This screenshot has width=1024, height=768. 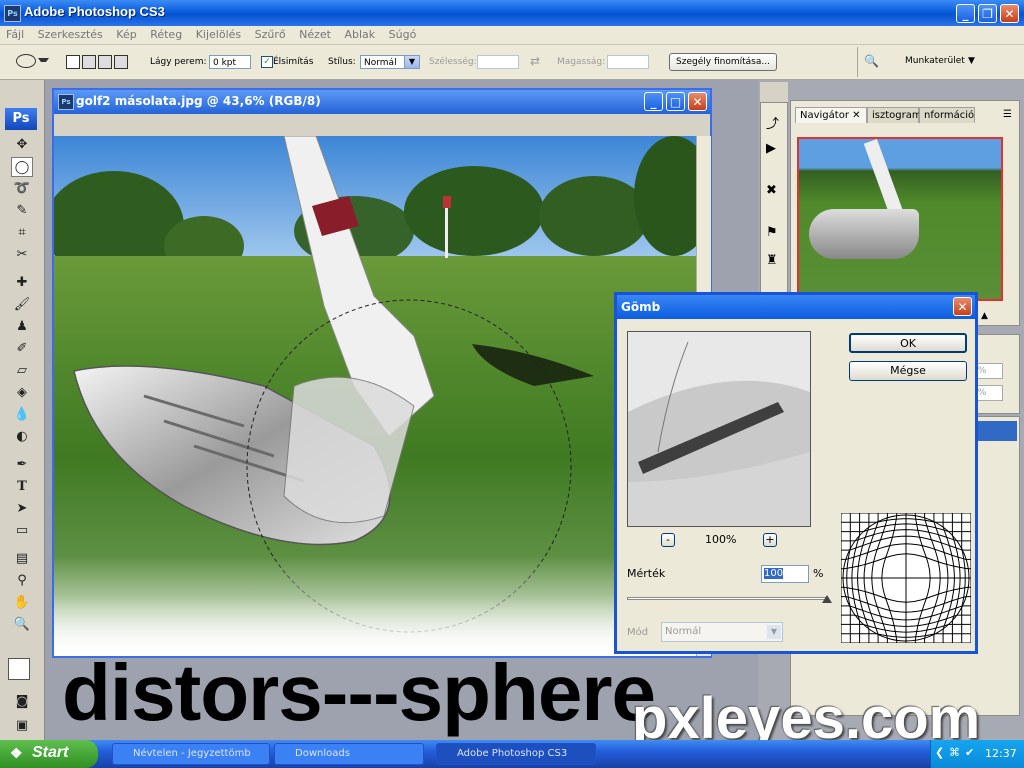 What do you see at coordinates (26, 61) in the screenshot?
I see `elliptical-marquee-preset-icon` at bounding box center [26, 61].